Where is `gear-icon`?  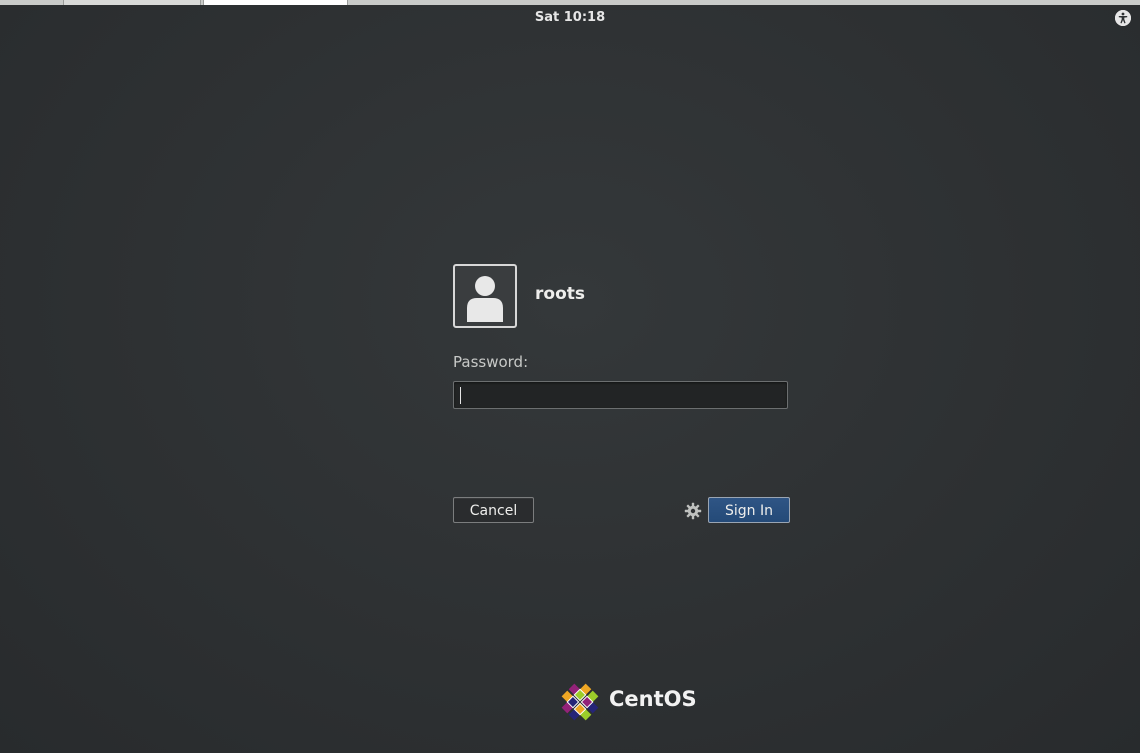
gear-icon is located at coordinates (693, 511).